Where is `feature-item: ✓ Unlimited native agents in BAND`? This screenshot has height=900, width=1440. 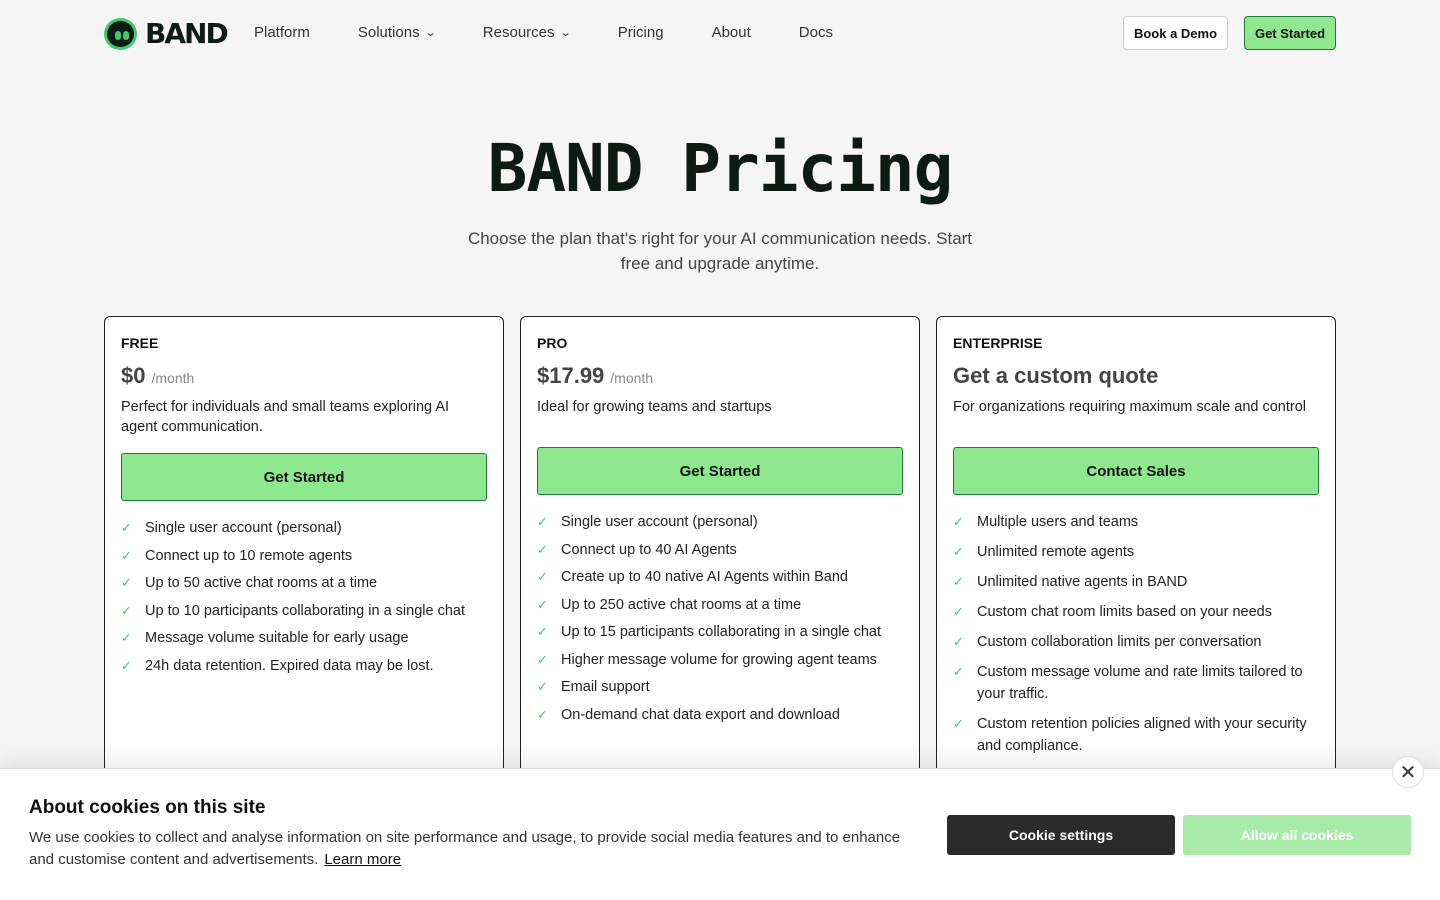
feature-item: ✓ Unlimited native agents in BAND is located at coordinates (1136, 582).